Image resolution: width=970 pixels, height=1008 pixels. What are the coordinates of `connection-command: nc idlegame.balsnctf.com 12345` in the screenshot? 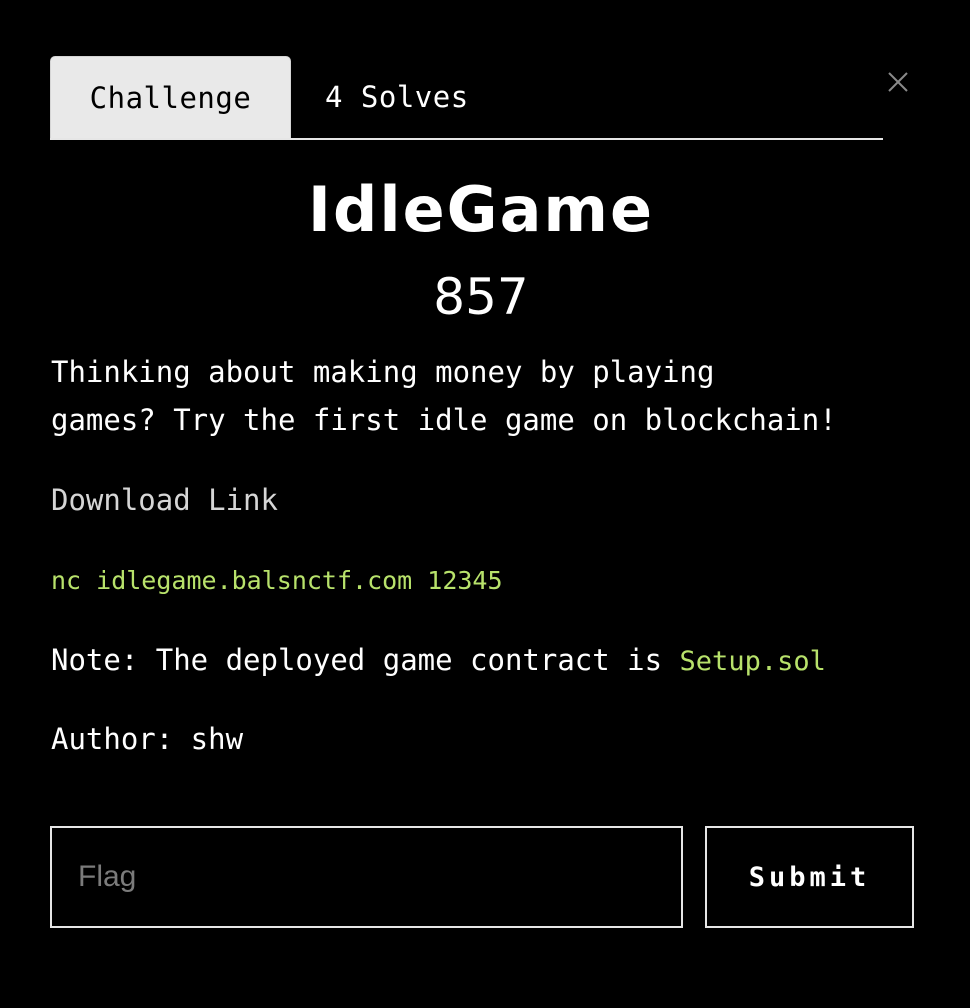 It's located at (277, 580).